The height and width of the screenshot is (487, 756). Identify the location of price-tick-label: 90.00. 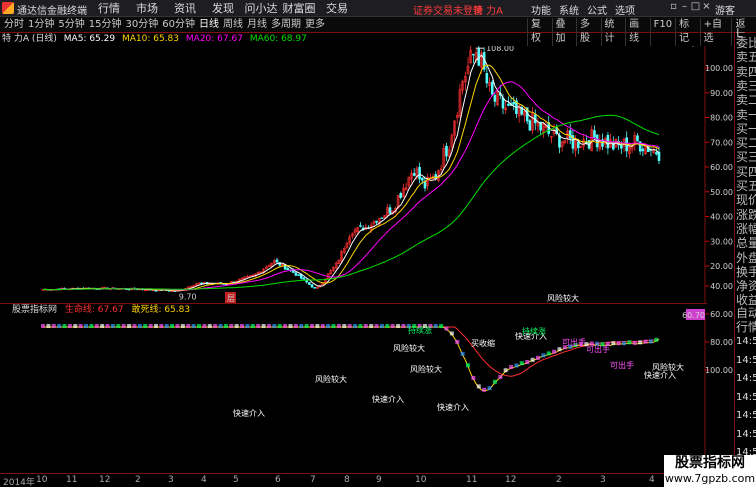
(721, 93).